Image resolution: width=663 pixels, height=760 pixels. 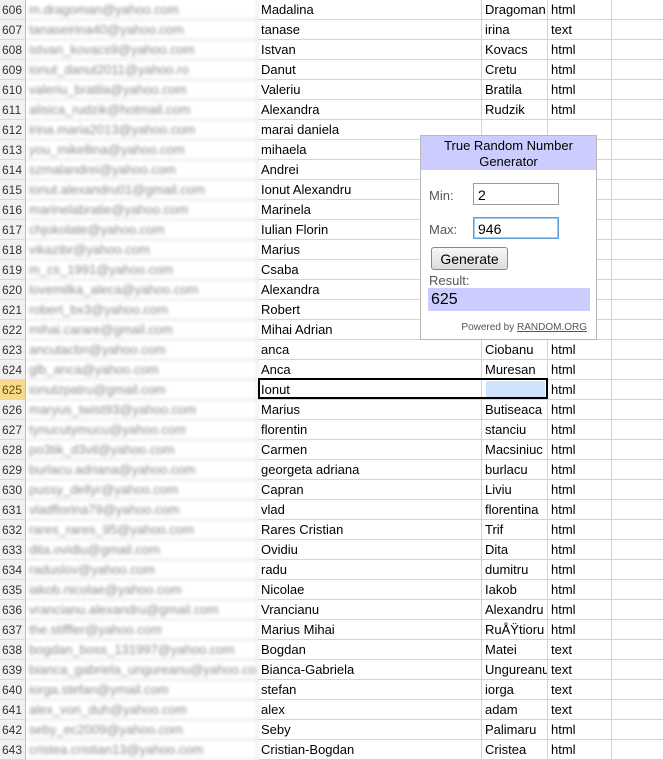 I want to click on email-cell: vikazibr@yahoo.com, so click(x=142, y=250).